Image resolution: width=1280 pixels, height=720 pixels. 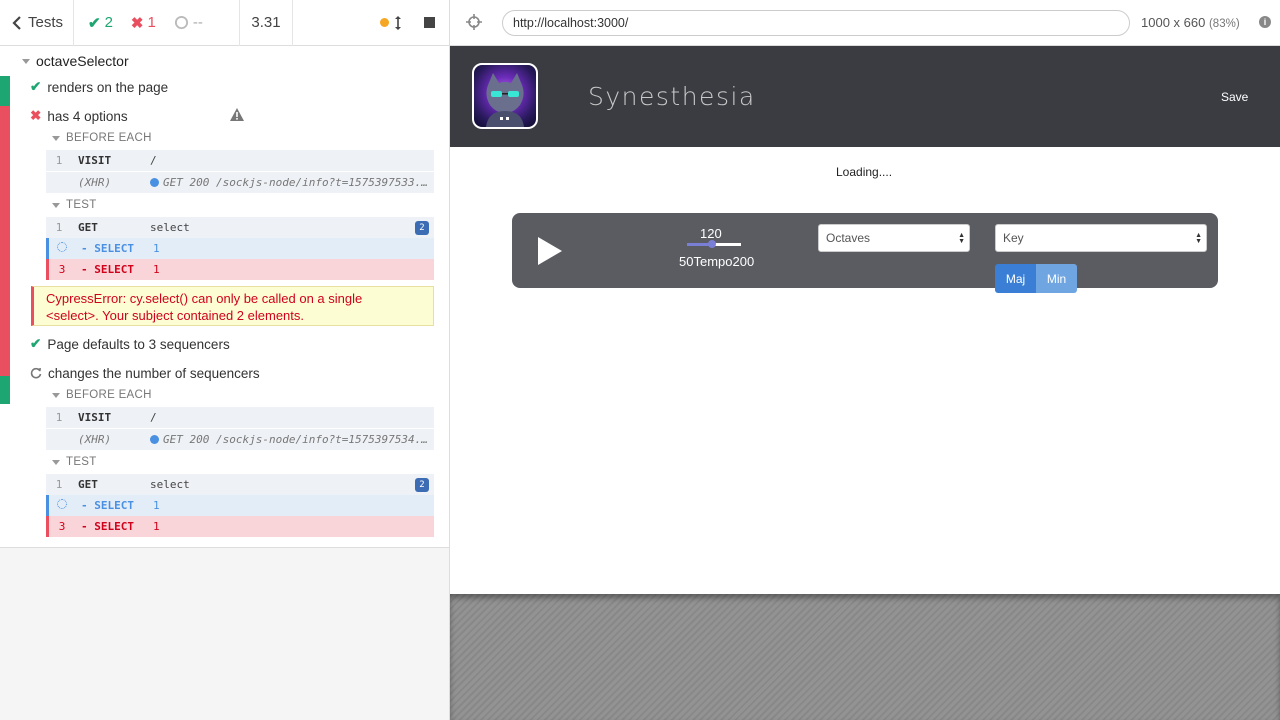 I want to click on tempo-min: 50, so click(x=686, y=261).